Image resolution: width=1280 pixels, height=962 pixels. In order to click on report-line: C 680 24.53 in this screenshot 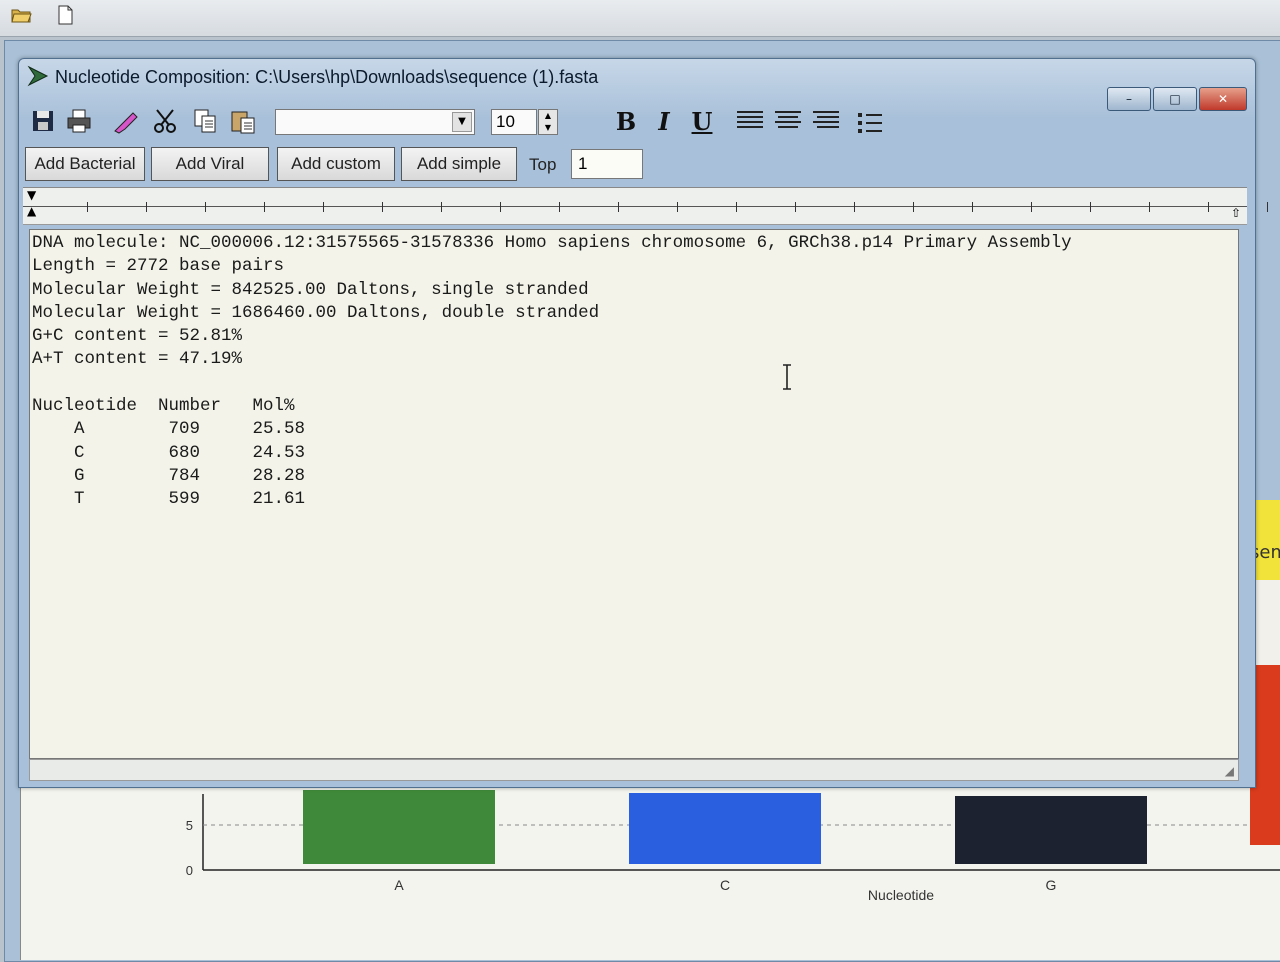, I will do `click(169, 452)`.